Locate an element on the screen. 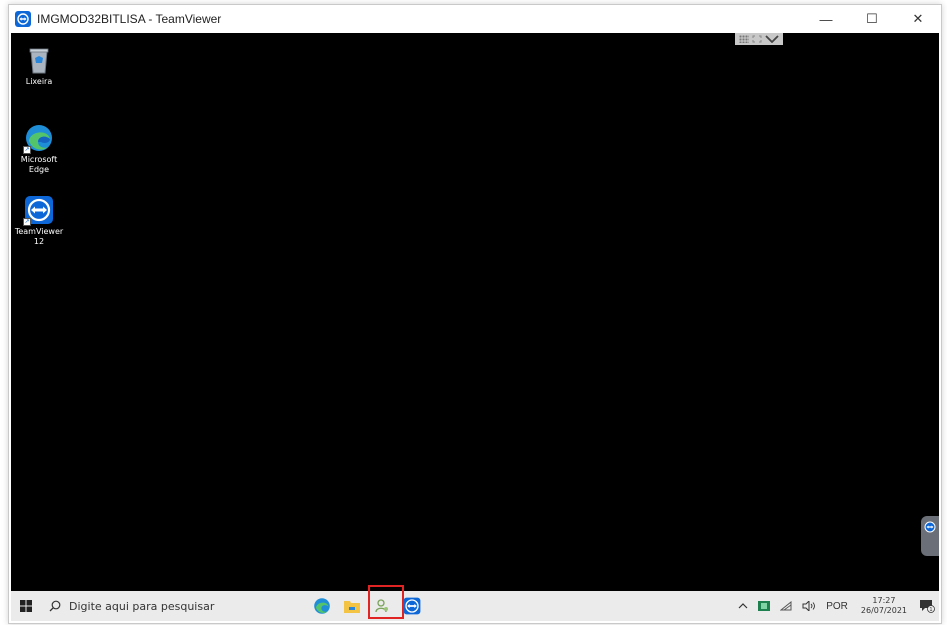 The height and width of the screenshot is (625, 947). file-explorer-icon is located at coordinates (352, 607).